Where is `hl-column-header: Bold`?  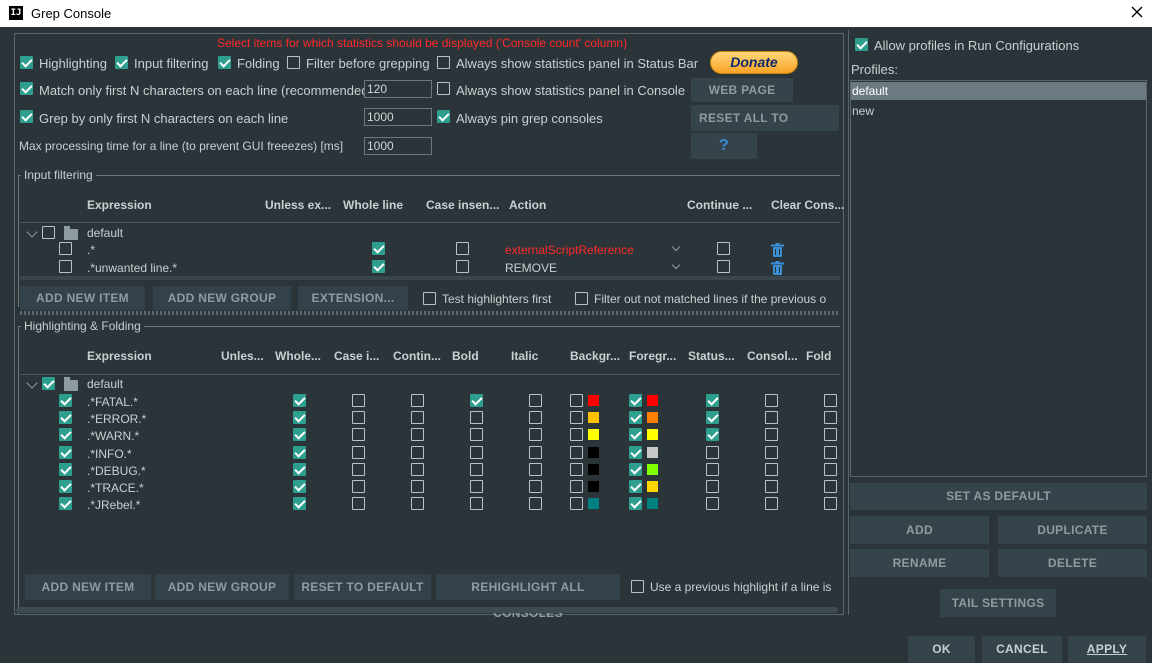
hl-column-header: Bold is located at coordinates (465, 356).